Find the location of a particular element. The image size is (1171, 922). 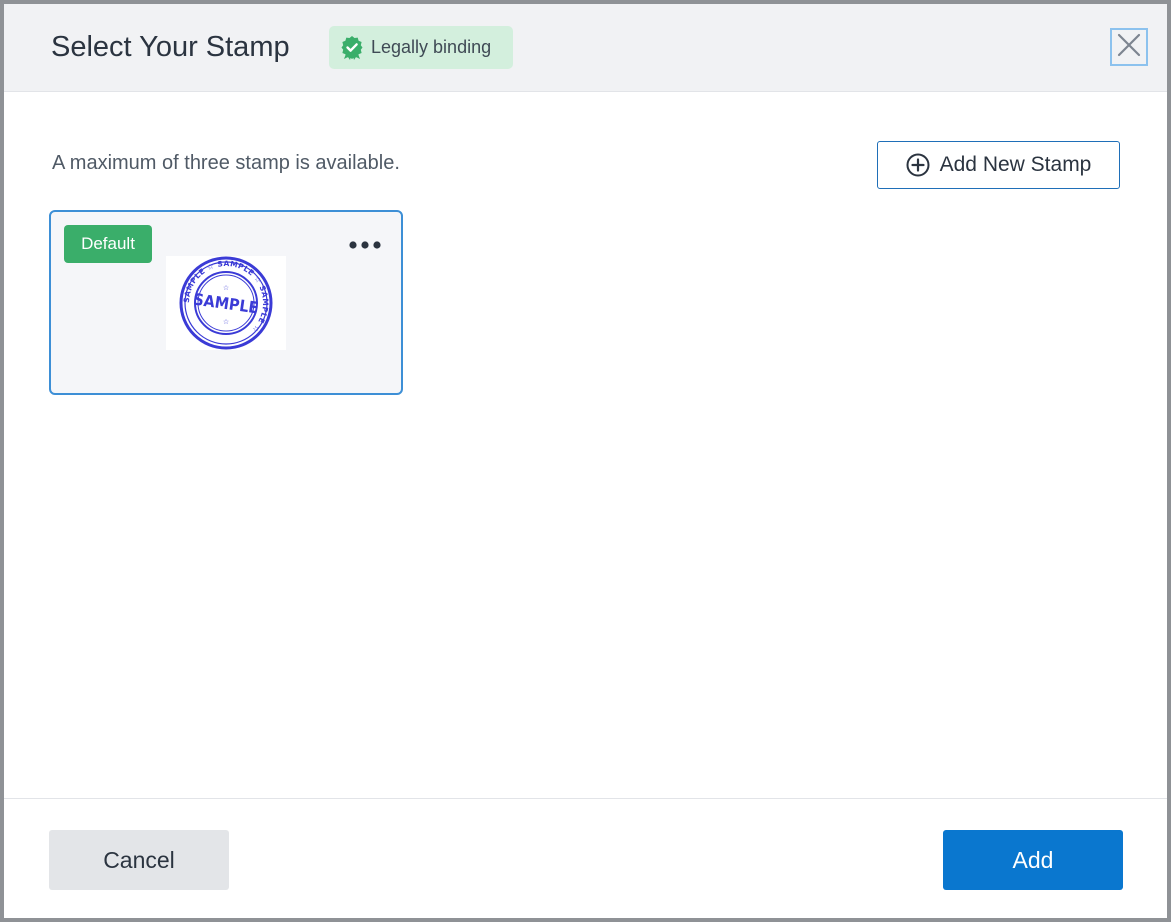

stamp-image: SAMPLE ☆ SAMPLE ☆ SAMPLE ☆ ☆ ☆ SAMPLE is located at coordinates (226, 303).